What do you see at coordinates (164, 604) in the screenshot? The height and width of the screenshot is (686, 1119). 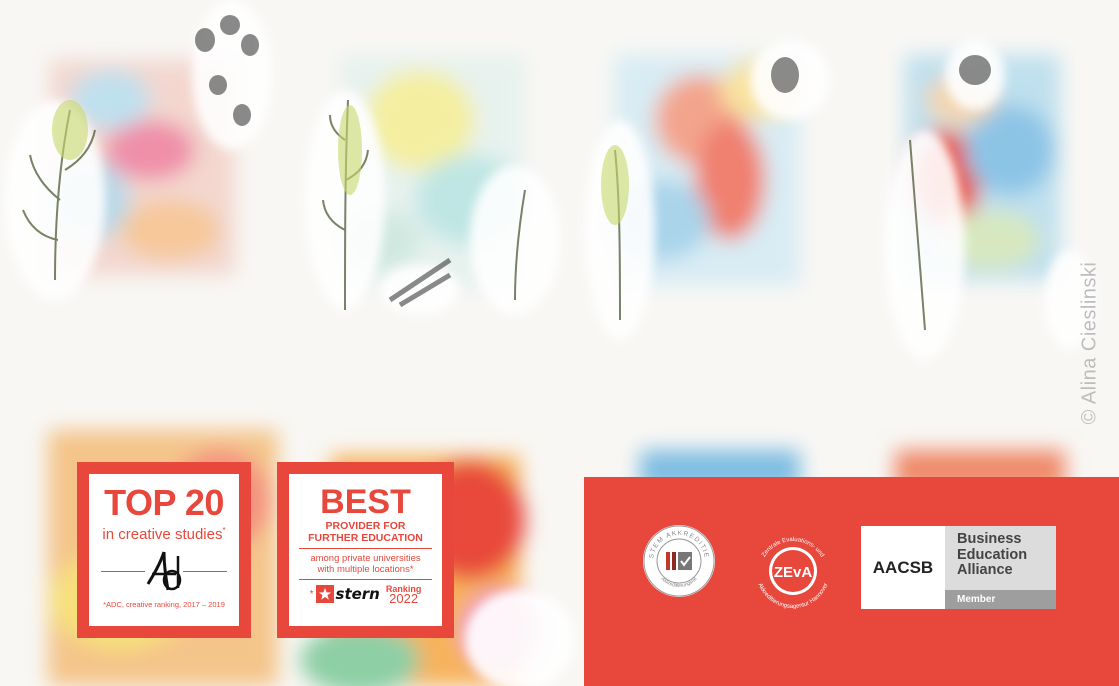 I see `top20-footnote: *ADC, creative ranking, 2017 – 2019` at bounding box center [164, 604].